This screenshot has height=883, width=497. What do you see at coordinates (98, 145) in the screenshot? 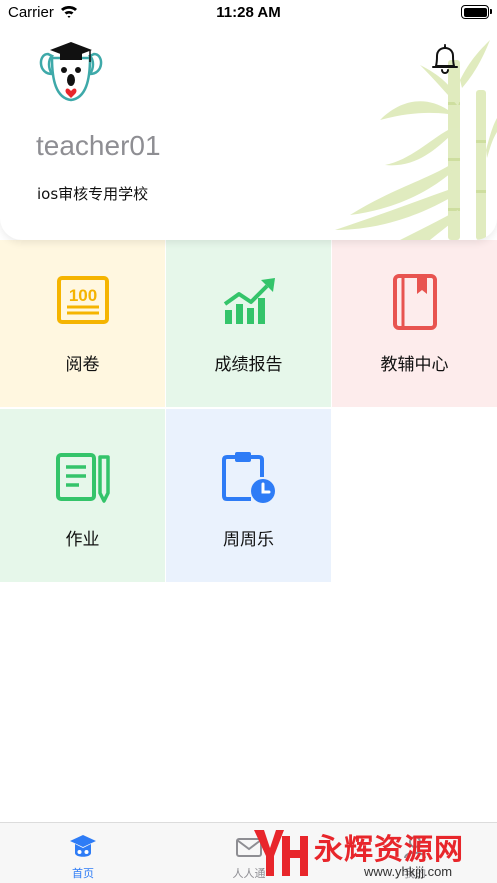
I see `username: teacher01` at bounding box center [98, 145].